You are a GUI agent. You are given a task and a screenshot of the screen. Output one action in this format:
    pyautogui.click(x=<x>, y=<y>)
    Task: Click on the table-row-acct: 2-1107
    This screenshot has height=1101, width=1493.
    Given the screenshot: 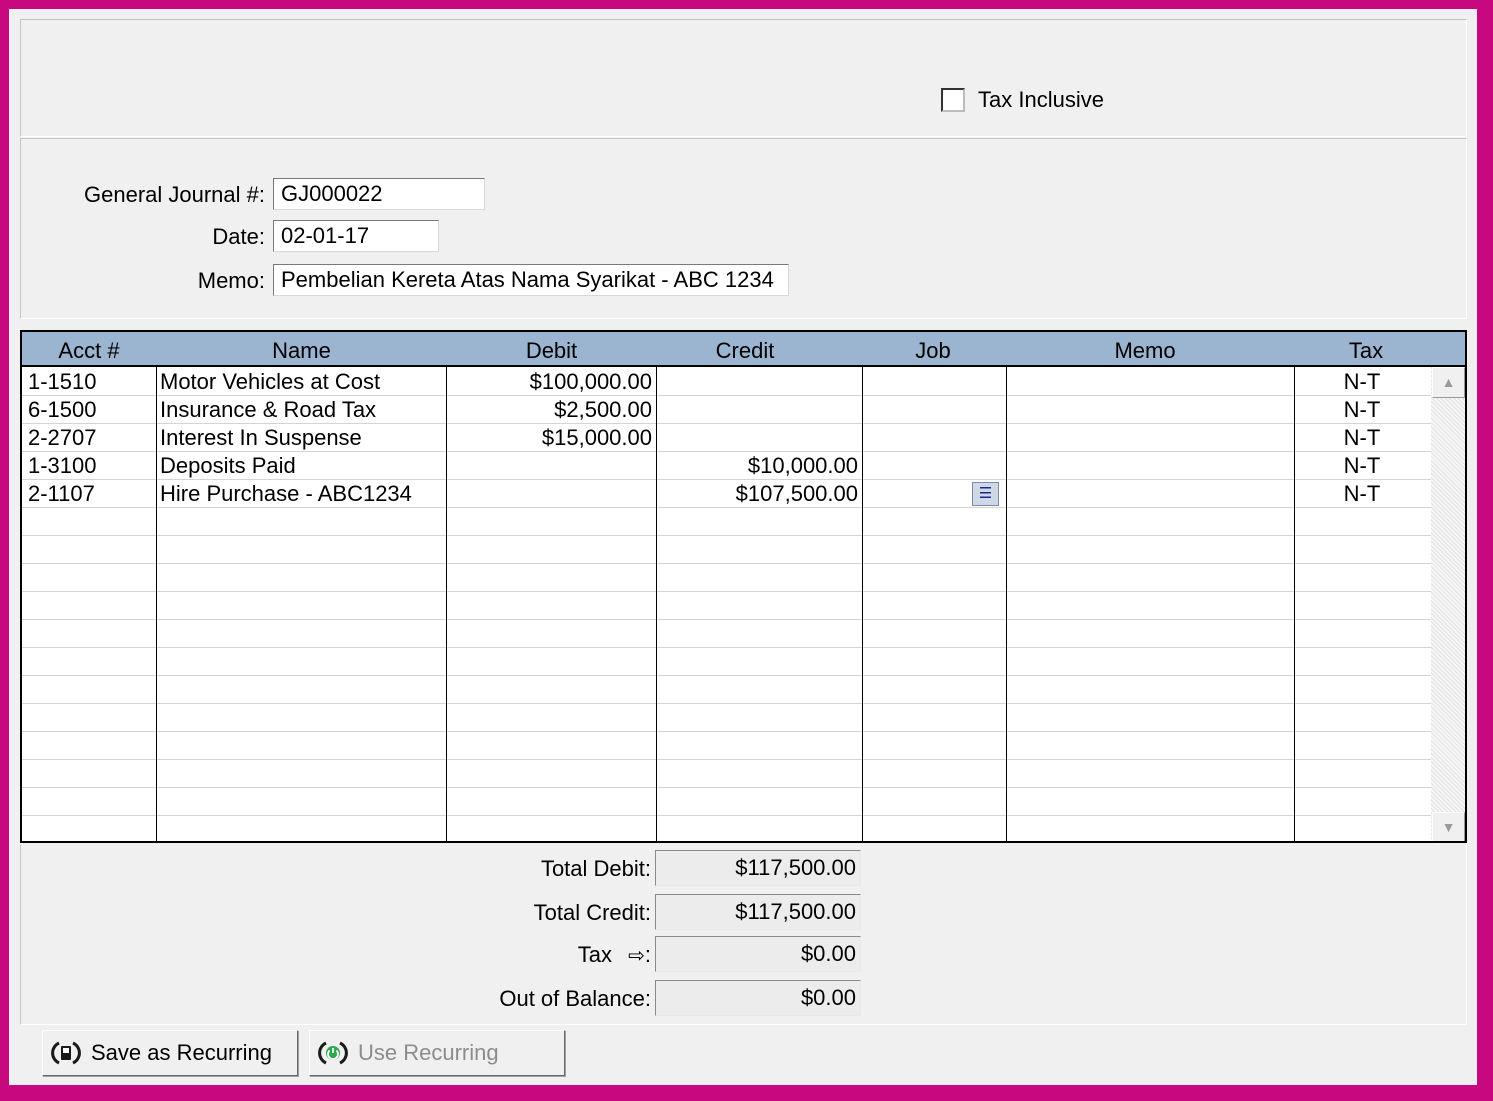 What is the action you would take?
    pyautogui.click(x=91, y=494)
    